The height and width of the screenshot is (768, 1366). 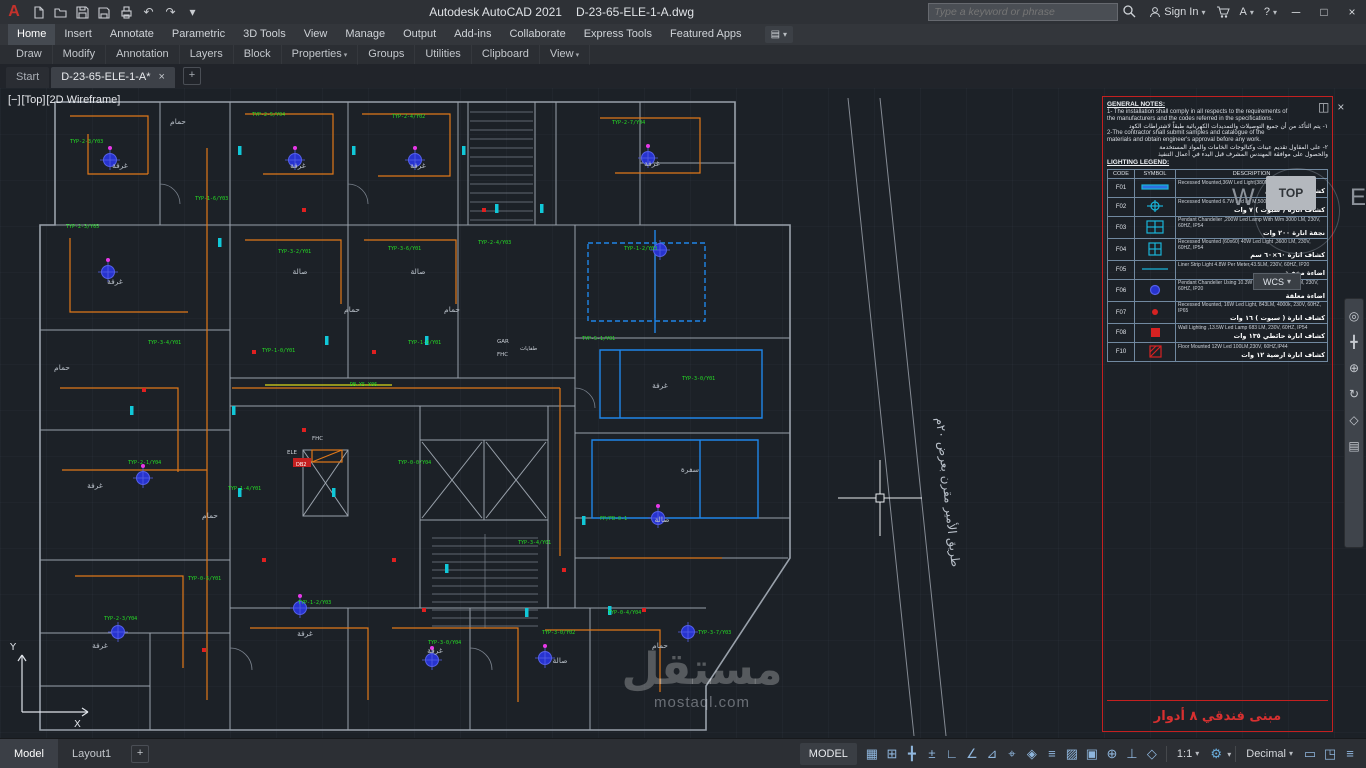 I want to click on ribbon-panel-view: View ▾, so click(x=565, y=54).